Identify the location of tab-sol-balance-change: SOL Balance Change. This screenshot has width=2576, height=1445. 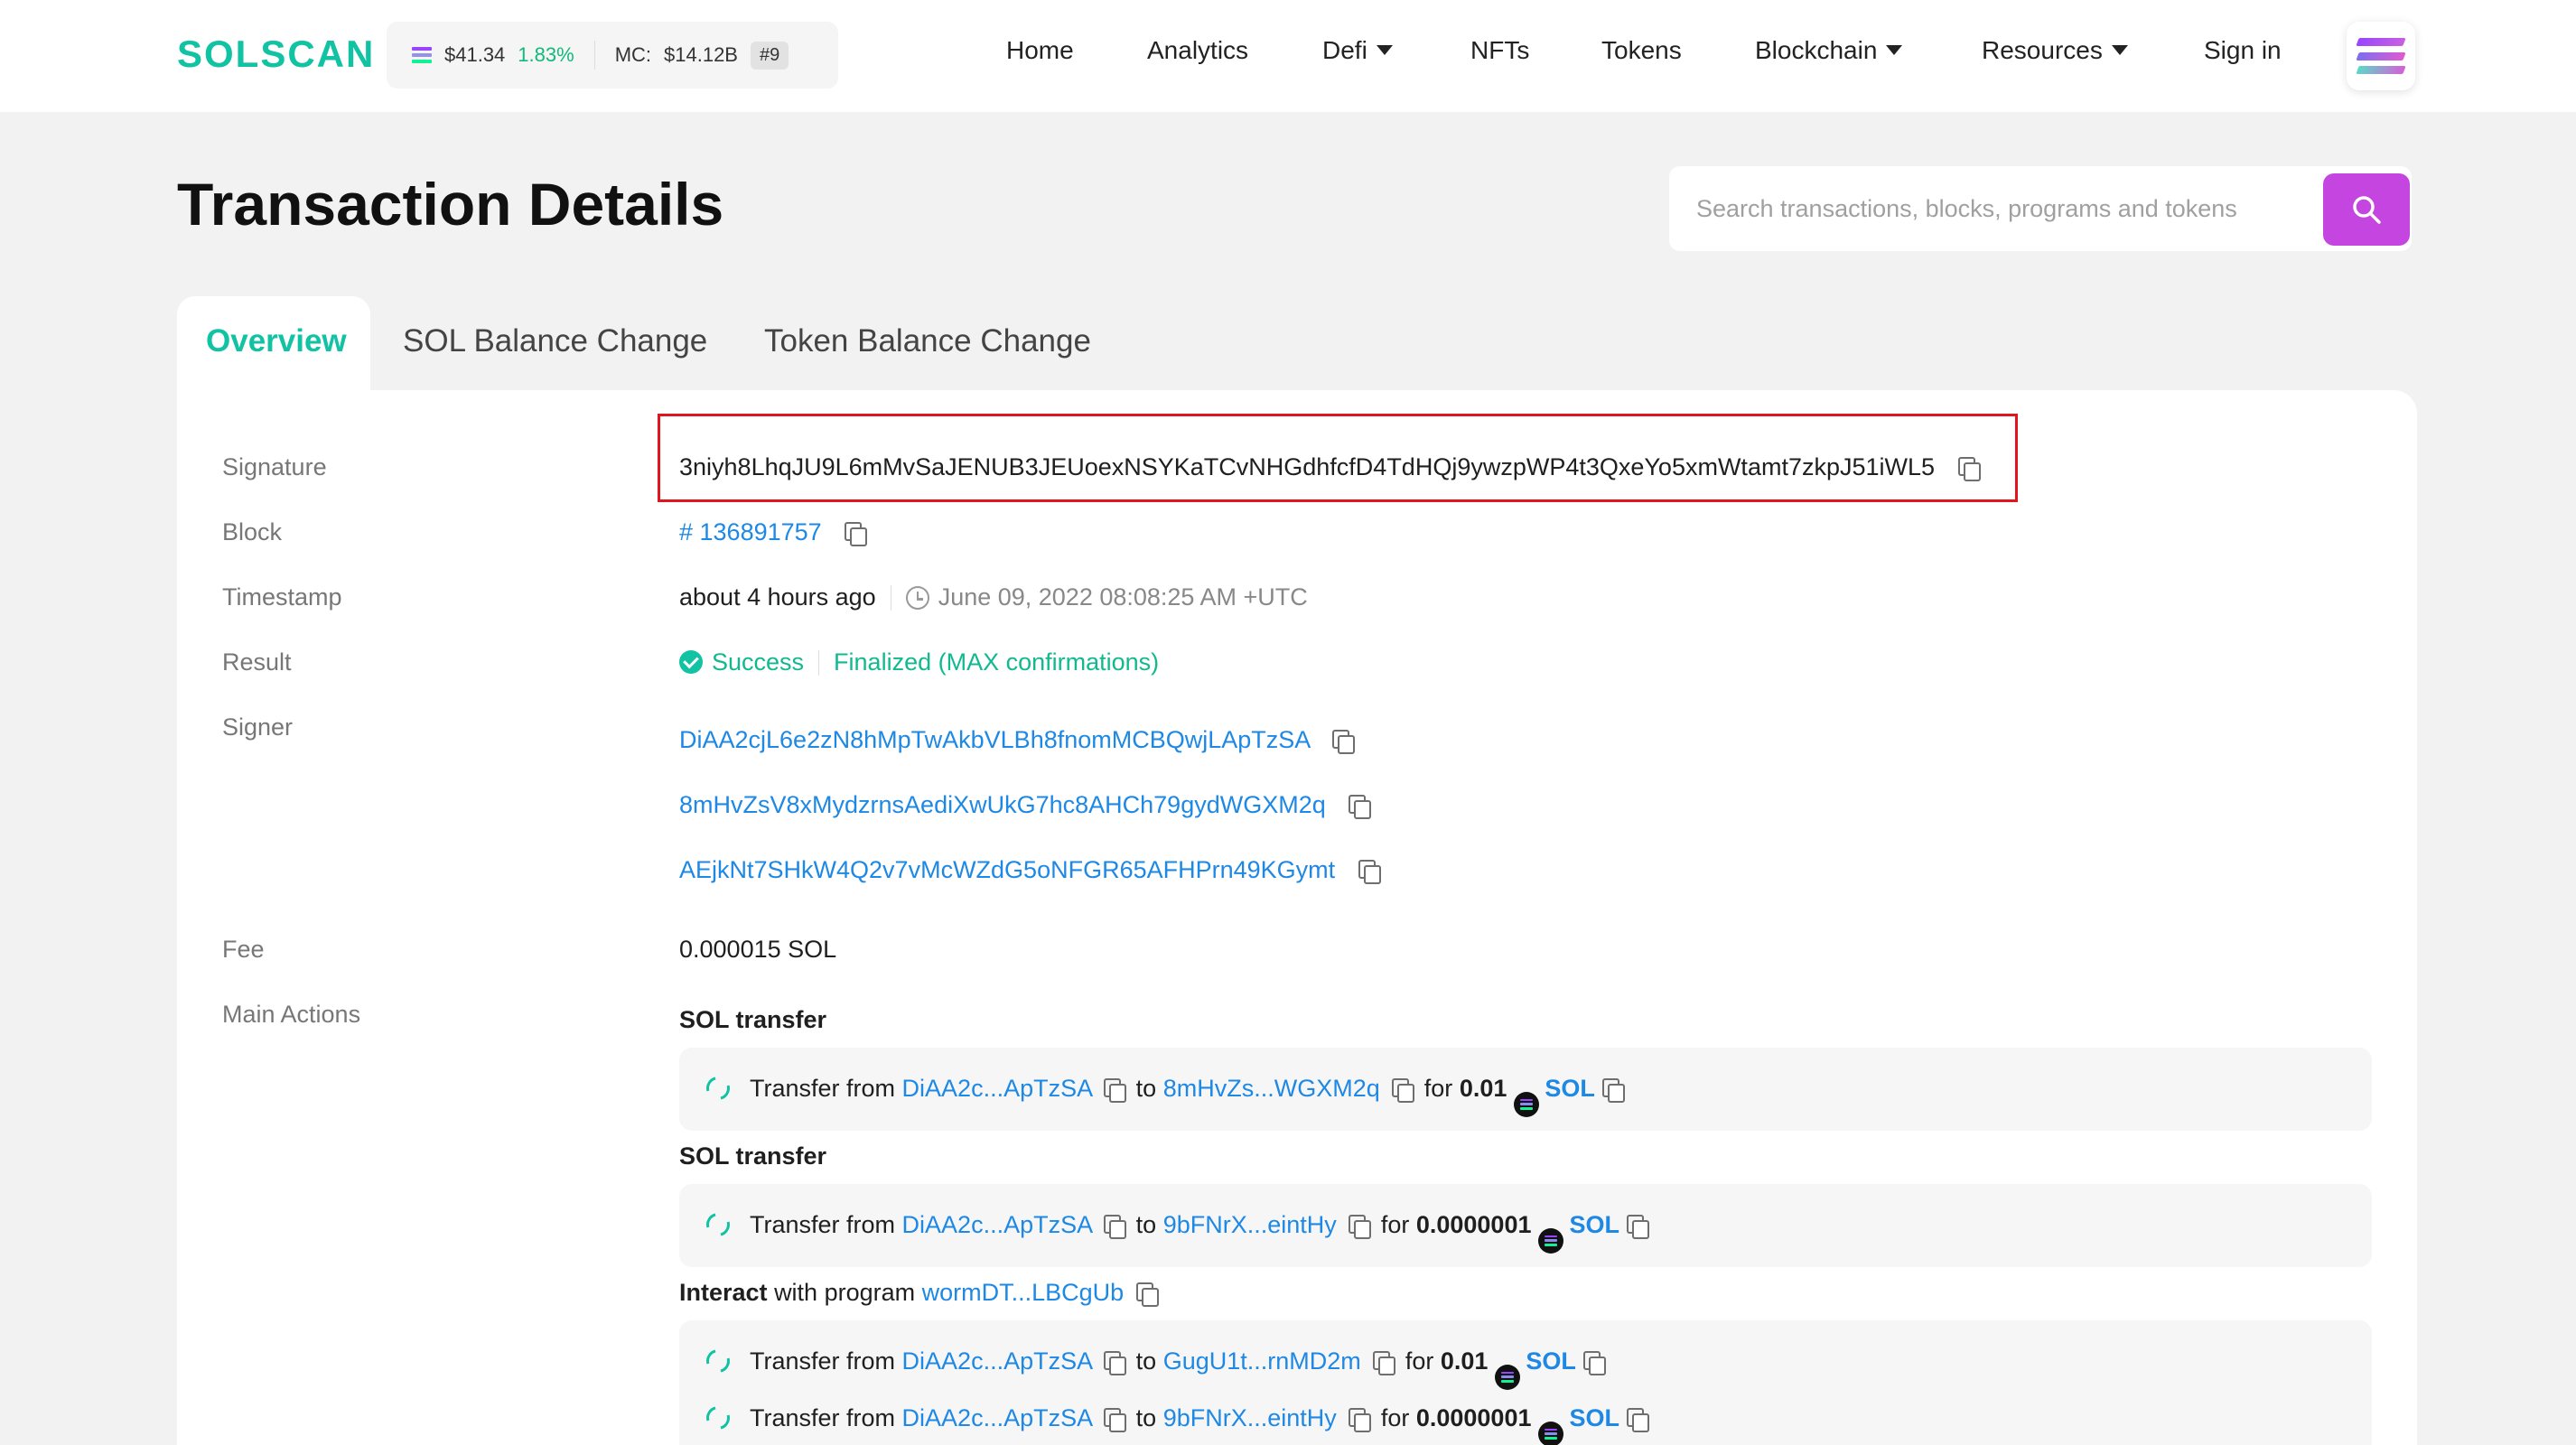
(555, 341).